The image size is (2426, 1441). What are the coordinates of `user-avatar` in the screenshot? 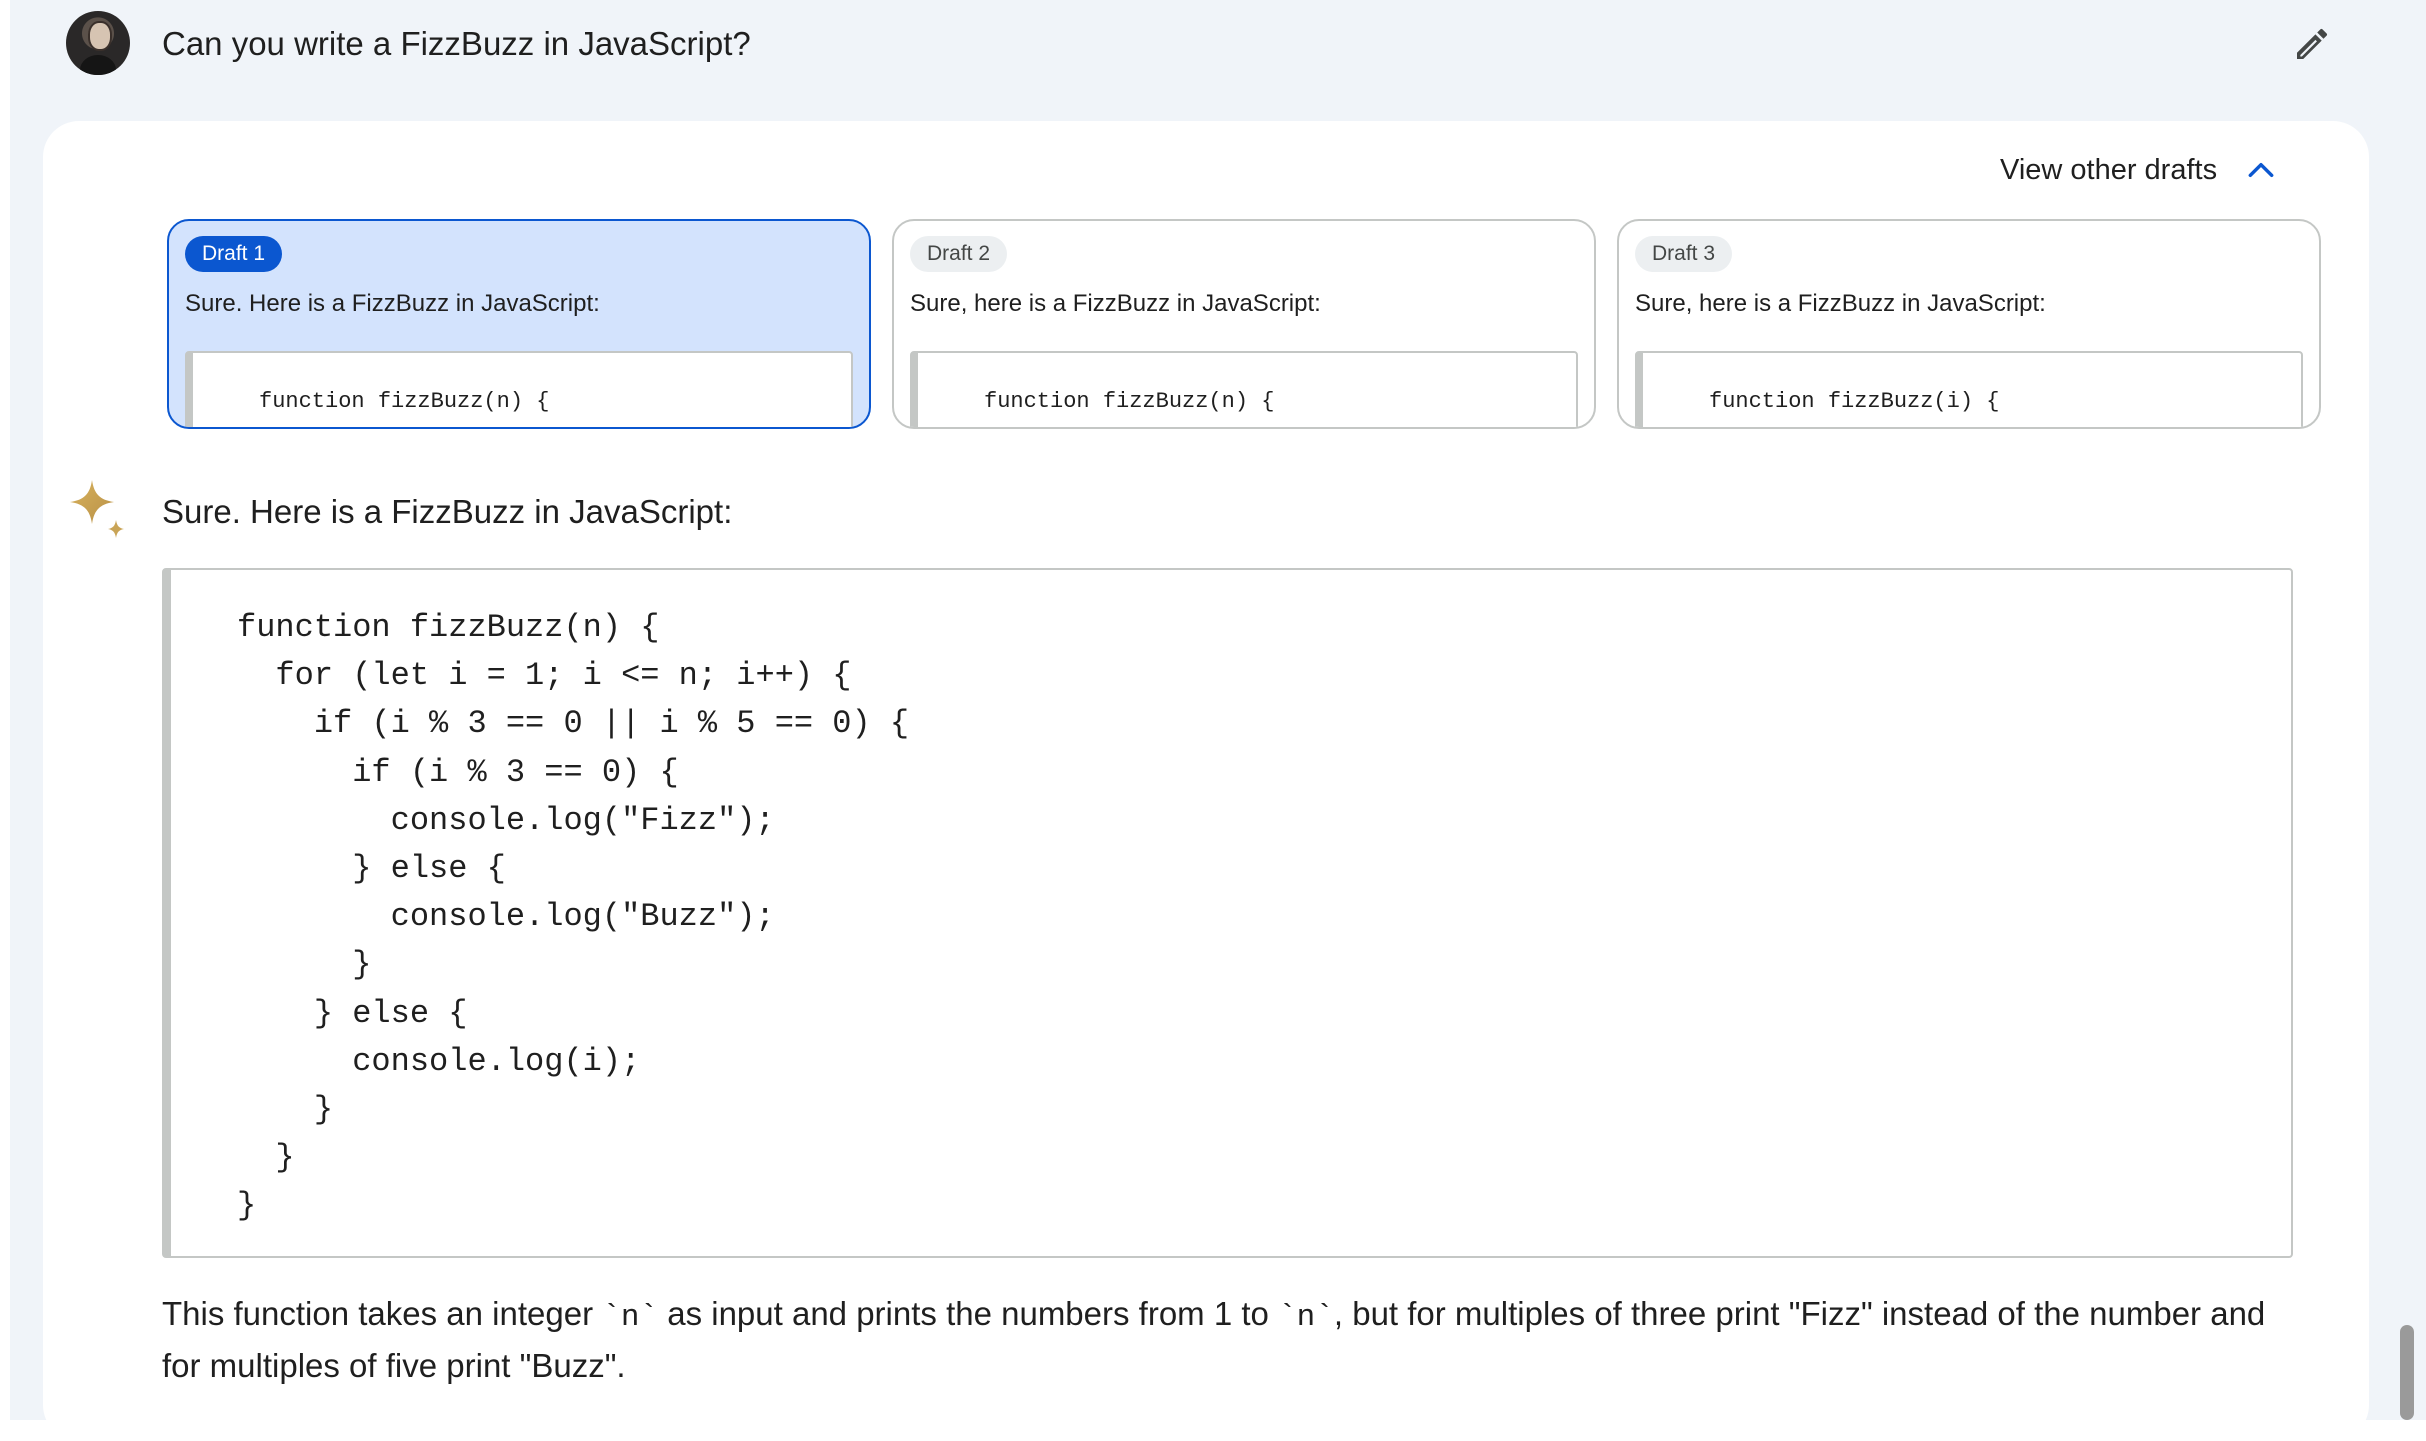 It's located at (98, 43).